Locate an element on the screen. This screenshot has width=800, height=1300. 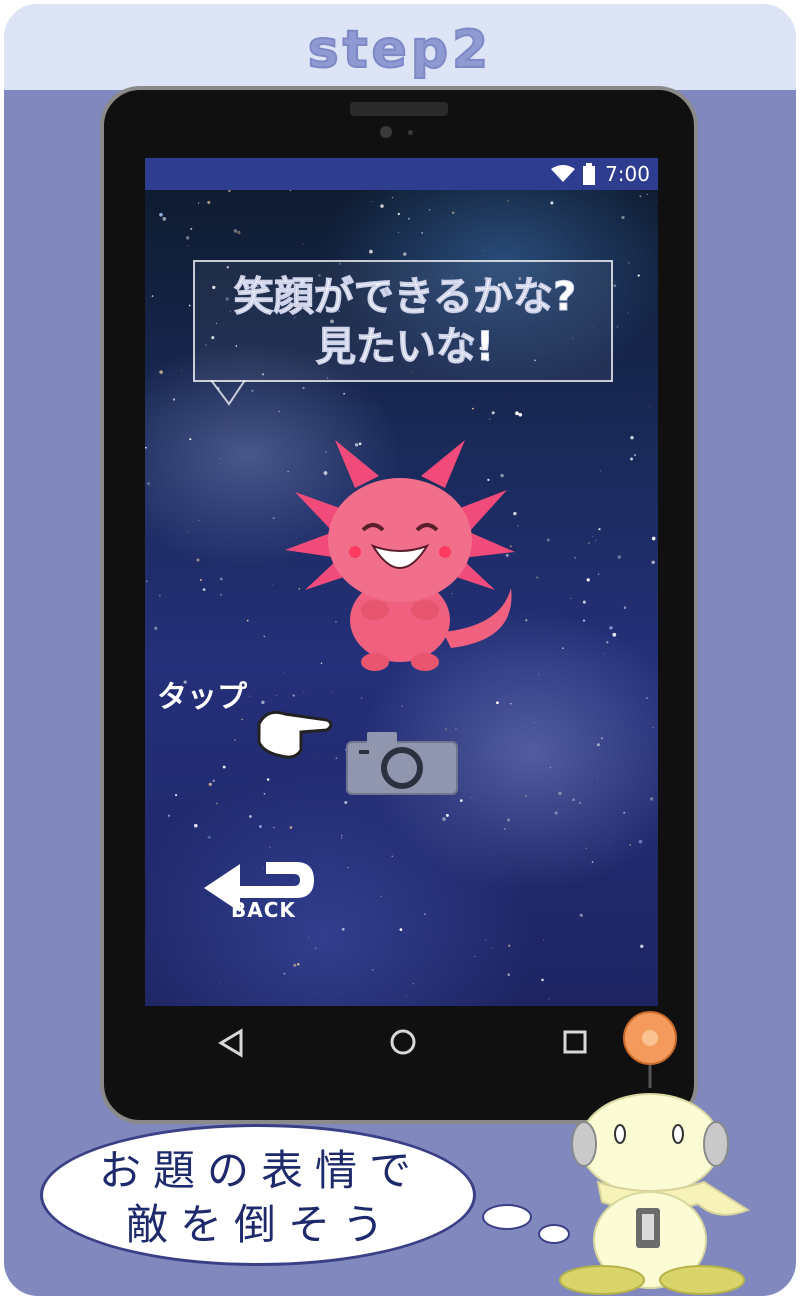
guide-robot-mascot is located at coordinates (655, 1153).